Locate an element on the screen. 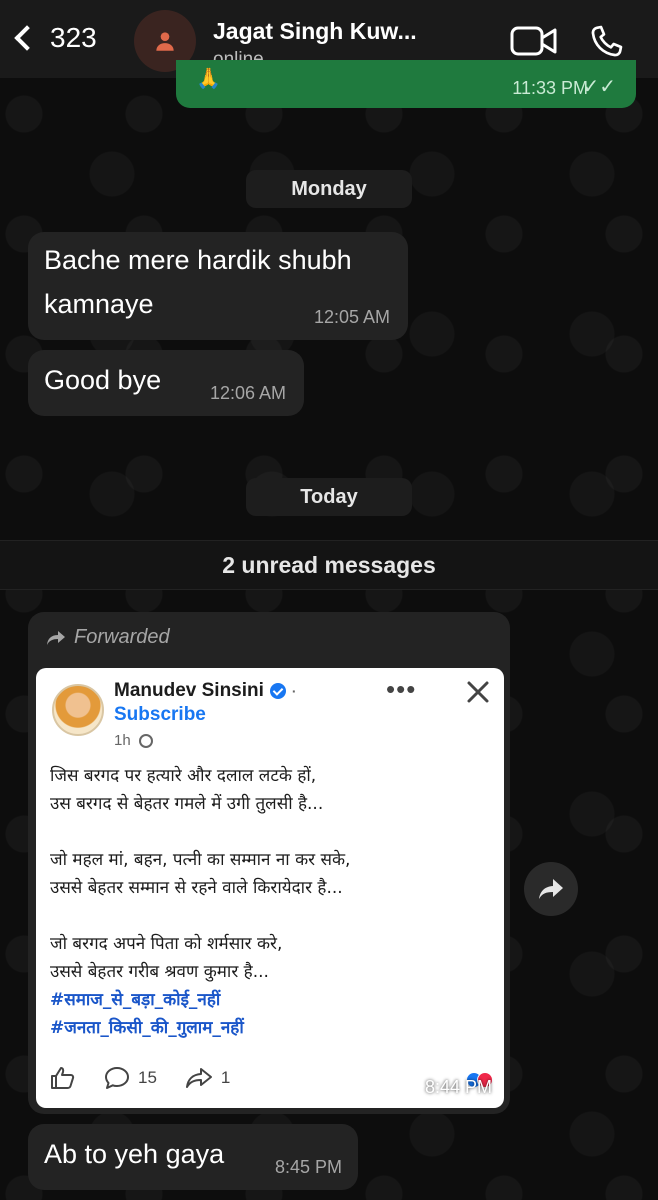 This screenshot has height=1200, width=658. hashtag: #समाज_से_बड़ा_कोई_नहीं is located at coordinates (135, 1000).